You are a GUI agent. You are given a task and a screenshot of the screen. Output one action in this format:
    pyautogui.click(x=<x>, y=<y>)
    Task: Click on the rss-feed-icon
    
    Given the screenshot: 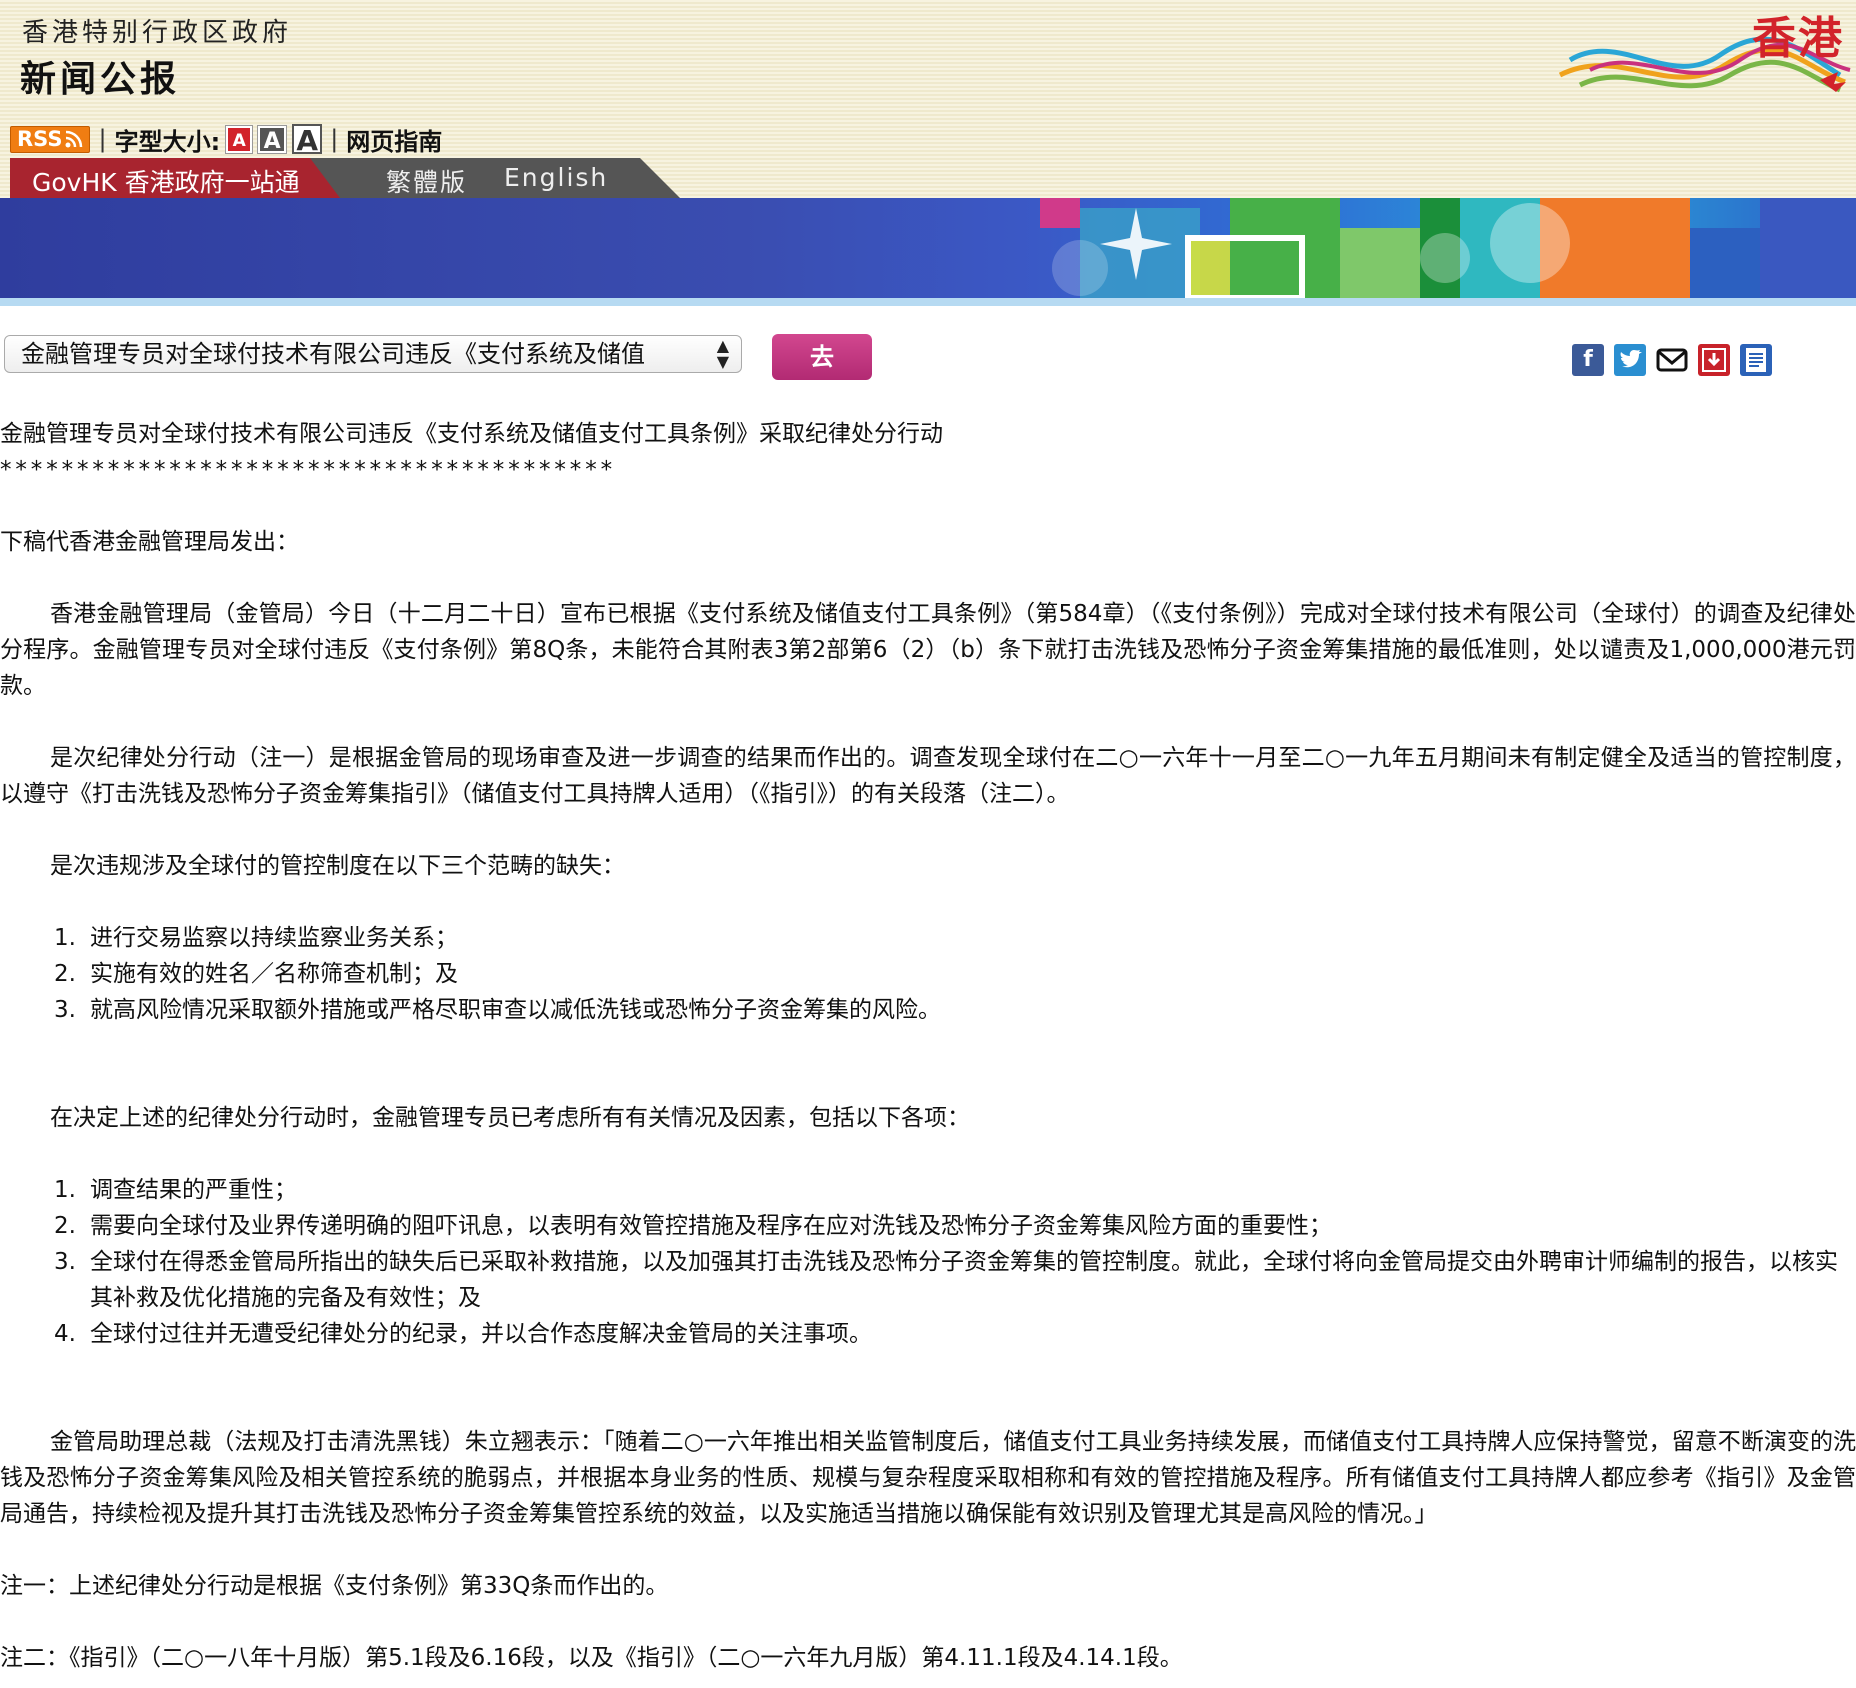 What is the action you would take?
    pyautogui.click(x=74, y=139)
    